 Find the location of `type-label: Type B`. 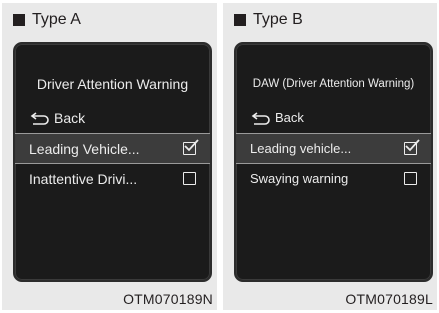

type-label: Type B is located at coordinates (278, 19).